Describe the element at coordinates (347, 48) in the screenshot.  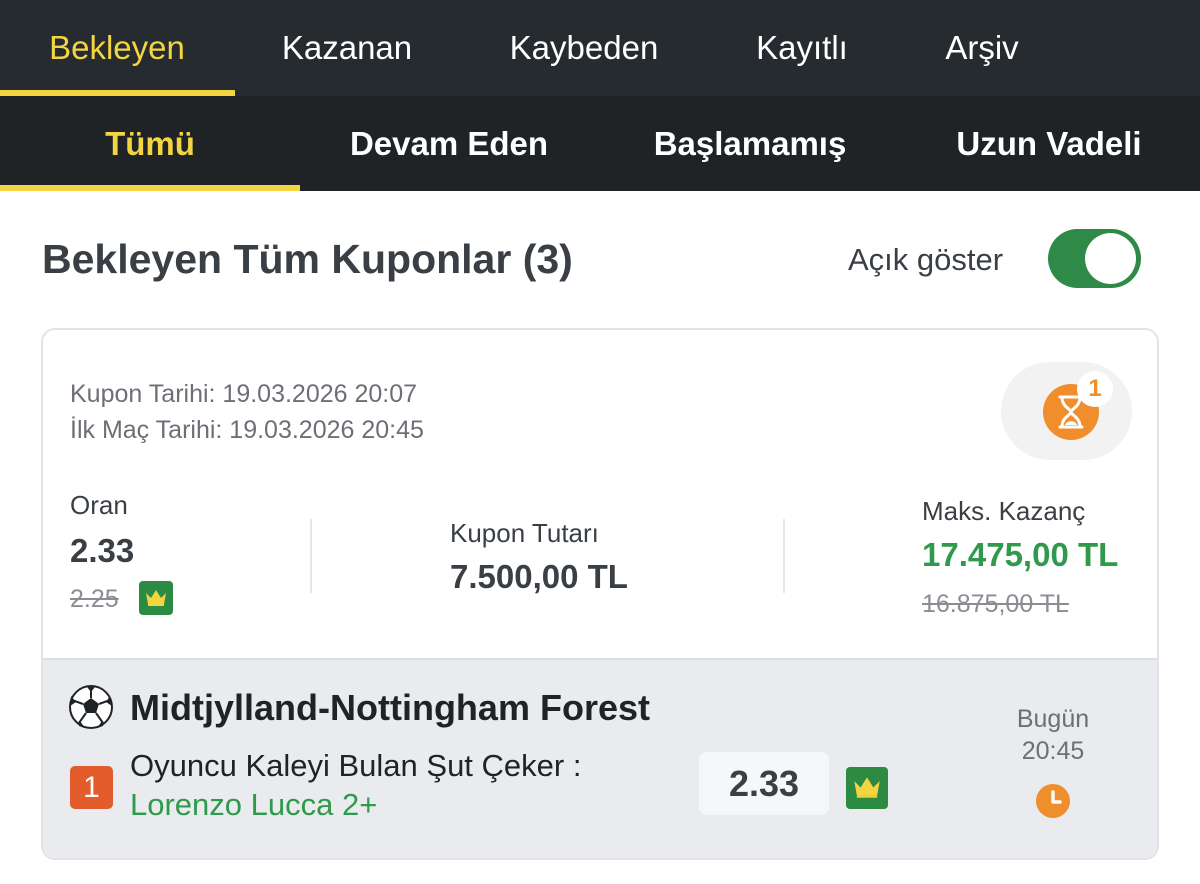
I see `tab-kazanan: Kazanan` at that location.